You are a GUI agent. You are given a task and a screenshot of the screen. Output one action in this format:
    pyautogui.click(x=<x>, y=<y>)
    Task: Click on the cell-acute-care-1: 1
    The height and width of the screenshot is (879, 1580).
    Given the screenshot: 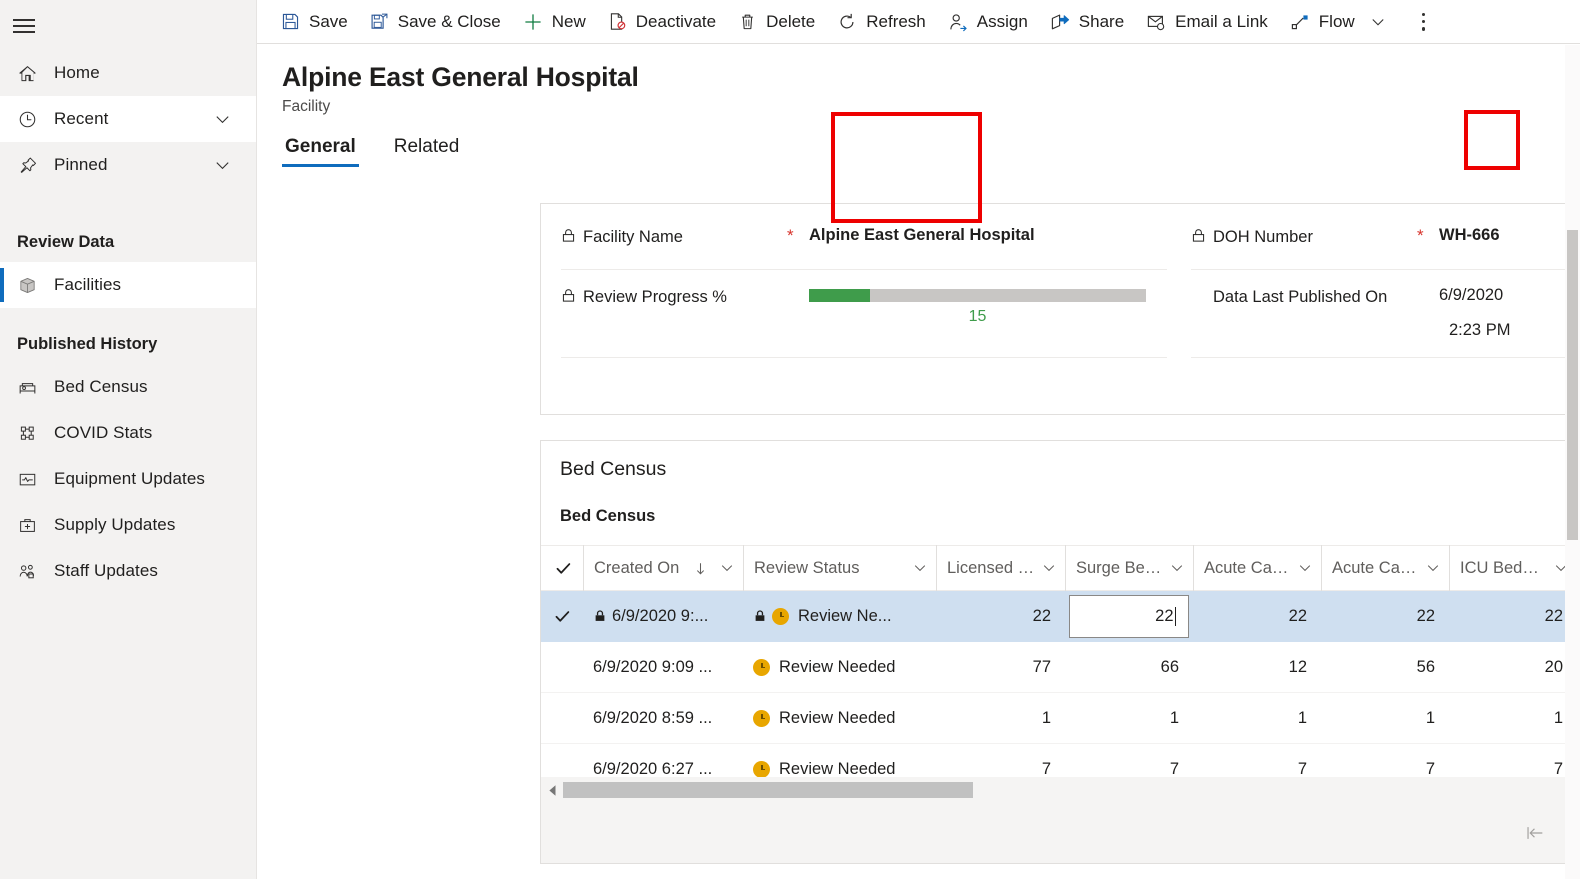 What is the action you would take?
    pyautogui.click(x=1257, y=718)
    